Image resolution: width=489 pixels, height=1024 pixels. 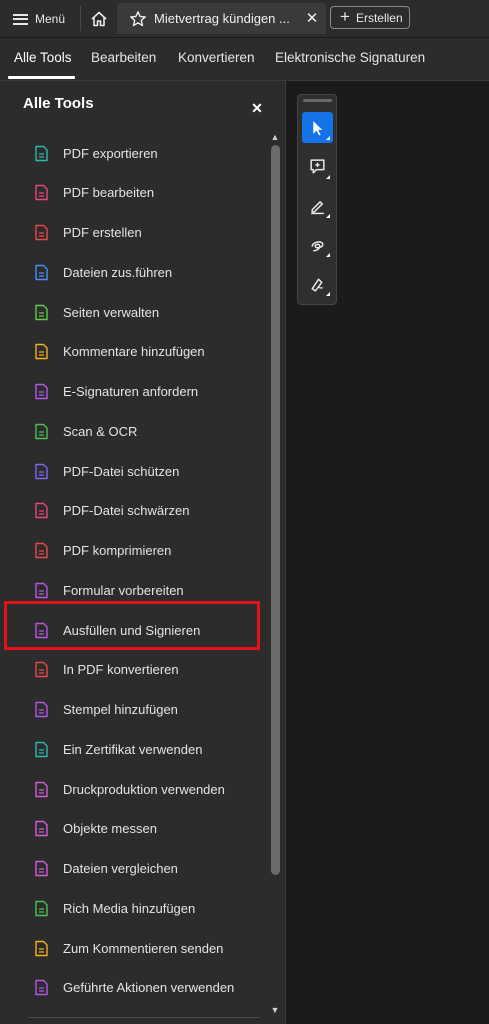 What do you see at coordinates (317, 283) in the screenshot?
I see `sign-pen-tool-button` at bounding box center [317, 283].